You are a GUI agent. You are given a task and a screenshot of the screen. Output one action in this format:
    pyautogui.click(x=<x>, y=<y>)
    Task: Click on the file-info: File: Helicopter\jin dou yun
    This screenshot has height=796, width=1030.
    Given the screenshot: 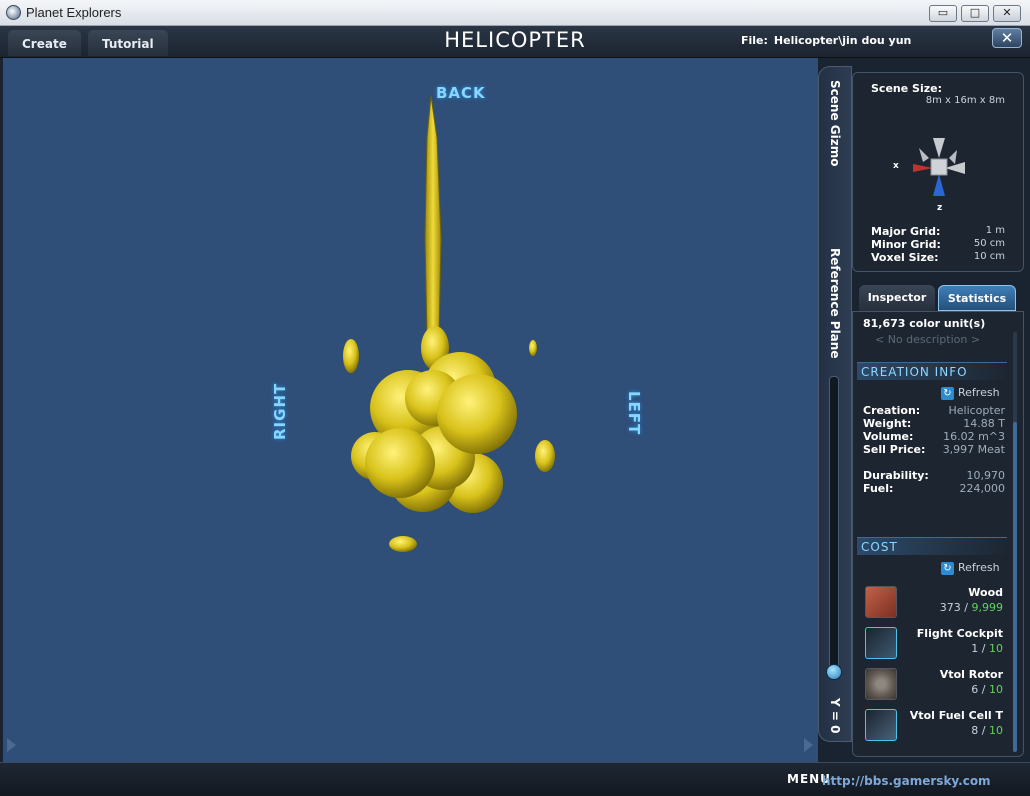 What is the action you would take?
    pyautogui.click(x=829, y=40)
    